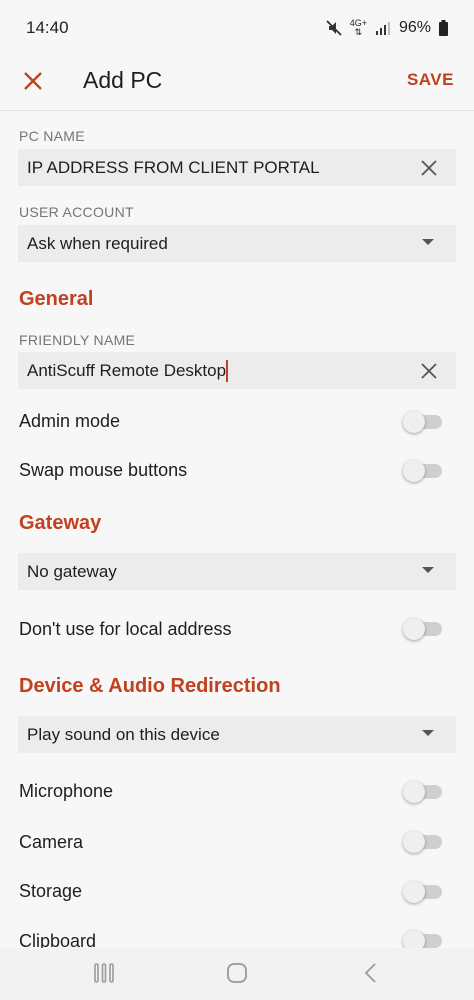 The width and height of the screenshot is (474, 1000). Describe the element at coordinates (51, 891) in the screenshot. I see `storage-label: Storage` at that location.